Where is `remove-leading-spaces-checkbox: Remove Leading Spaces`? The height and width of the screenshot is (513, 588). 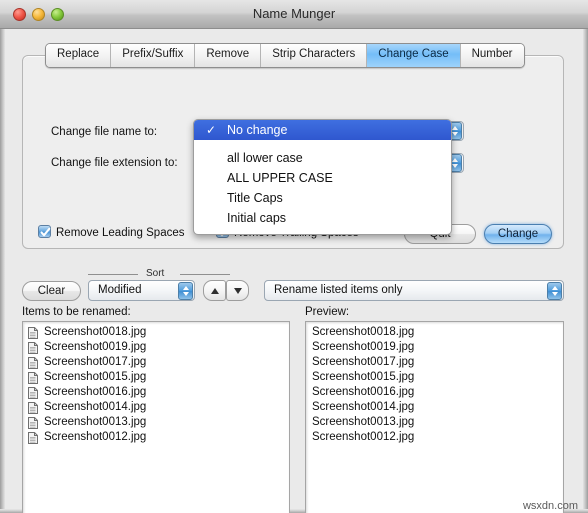
remove-leading-spaces-checkbox: Remove Leading Spaces is located at coordinates (111, 232).